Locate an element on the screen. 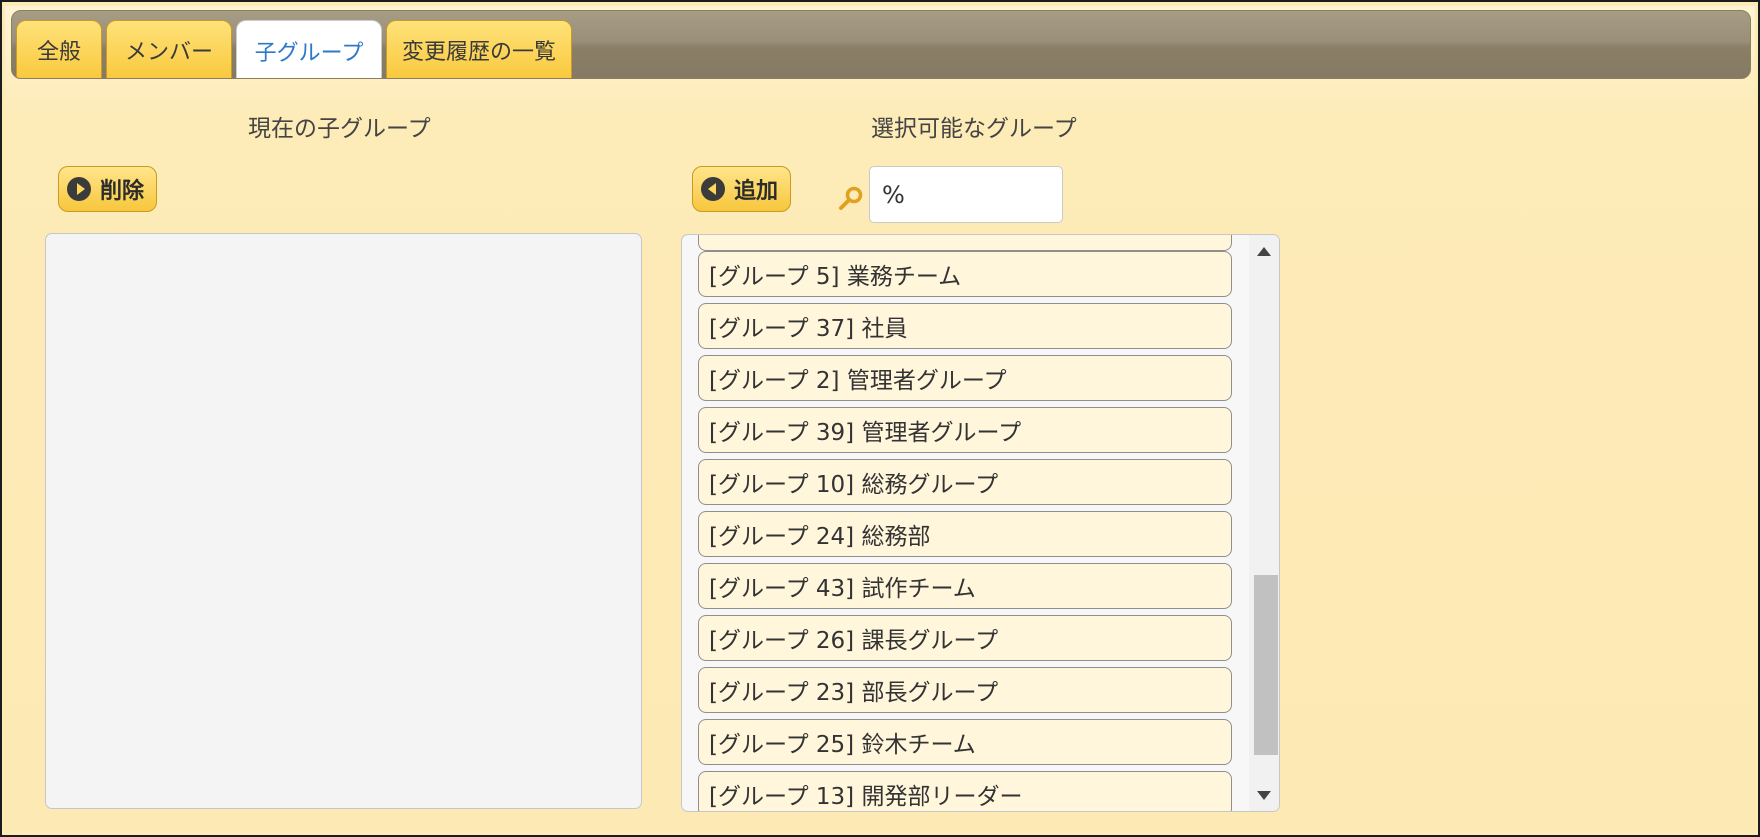 Image resolution: width=1760 pixels, height=837 pixels. scroll-down-arrow-icon is located at coordinates (1264, 795).